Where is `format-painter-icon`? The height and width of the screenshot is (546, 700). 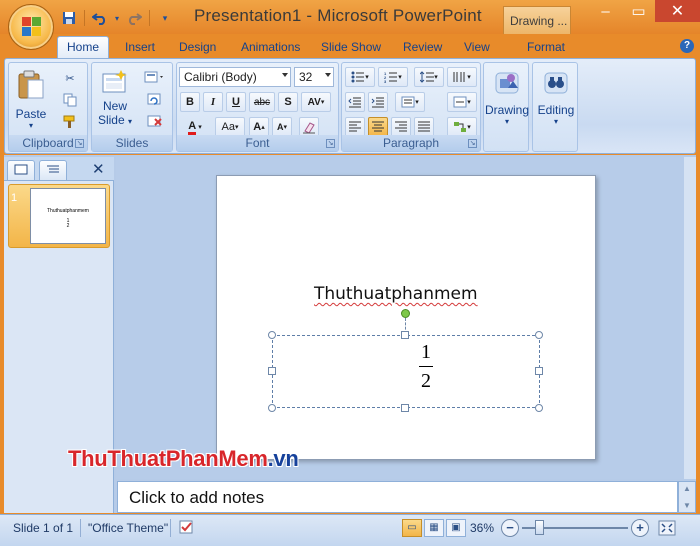 format-painter-icon is located at coordinates (70, 122).